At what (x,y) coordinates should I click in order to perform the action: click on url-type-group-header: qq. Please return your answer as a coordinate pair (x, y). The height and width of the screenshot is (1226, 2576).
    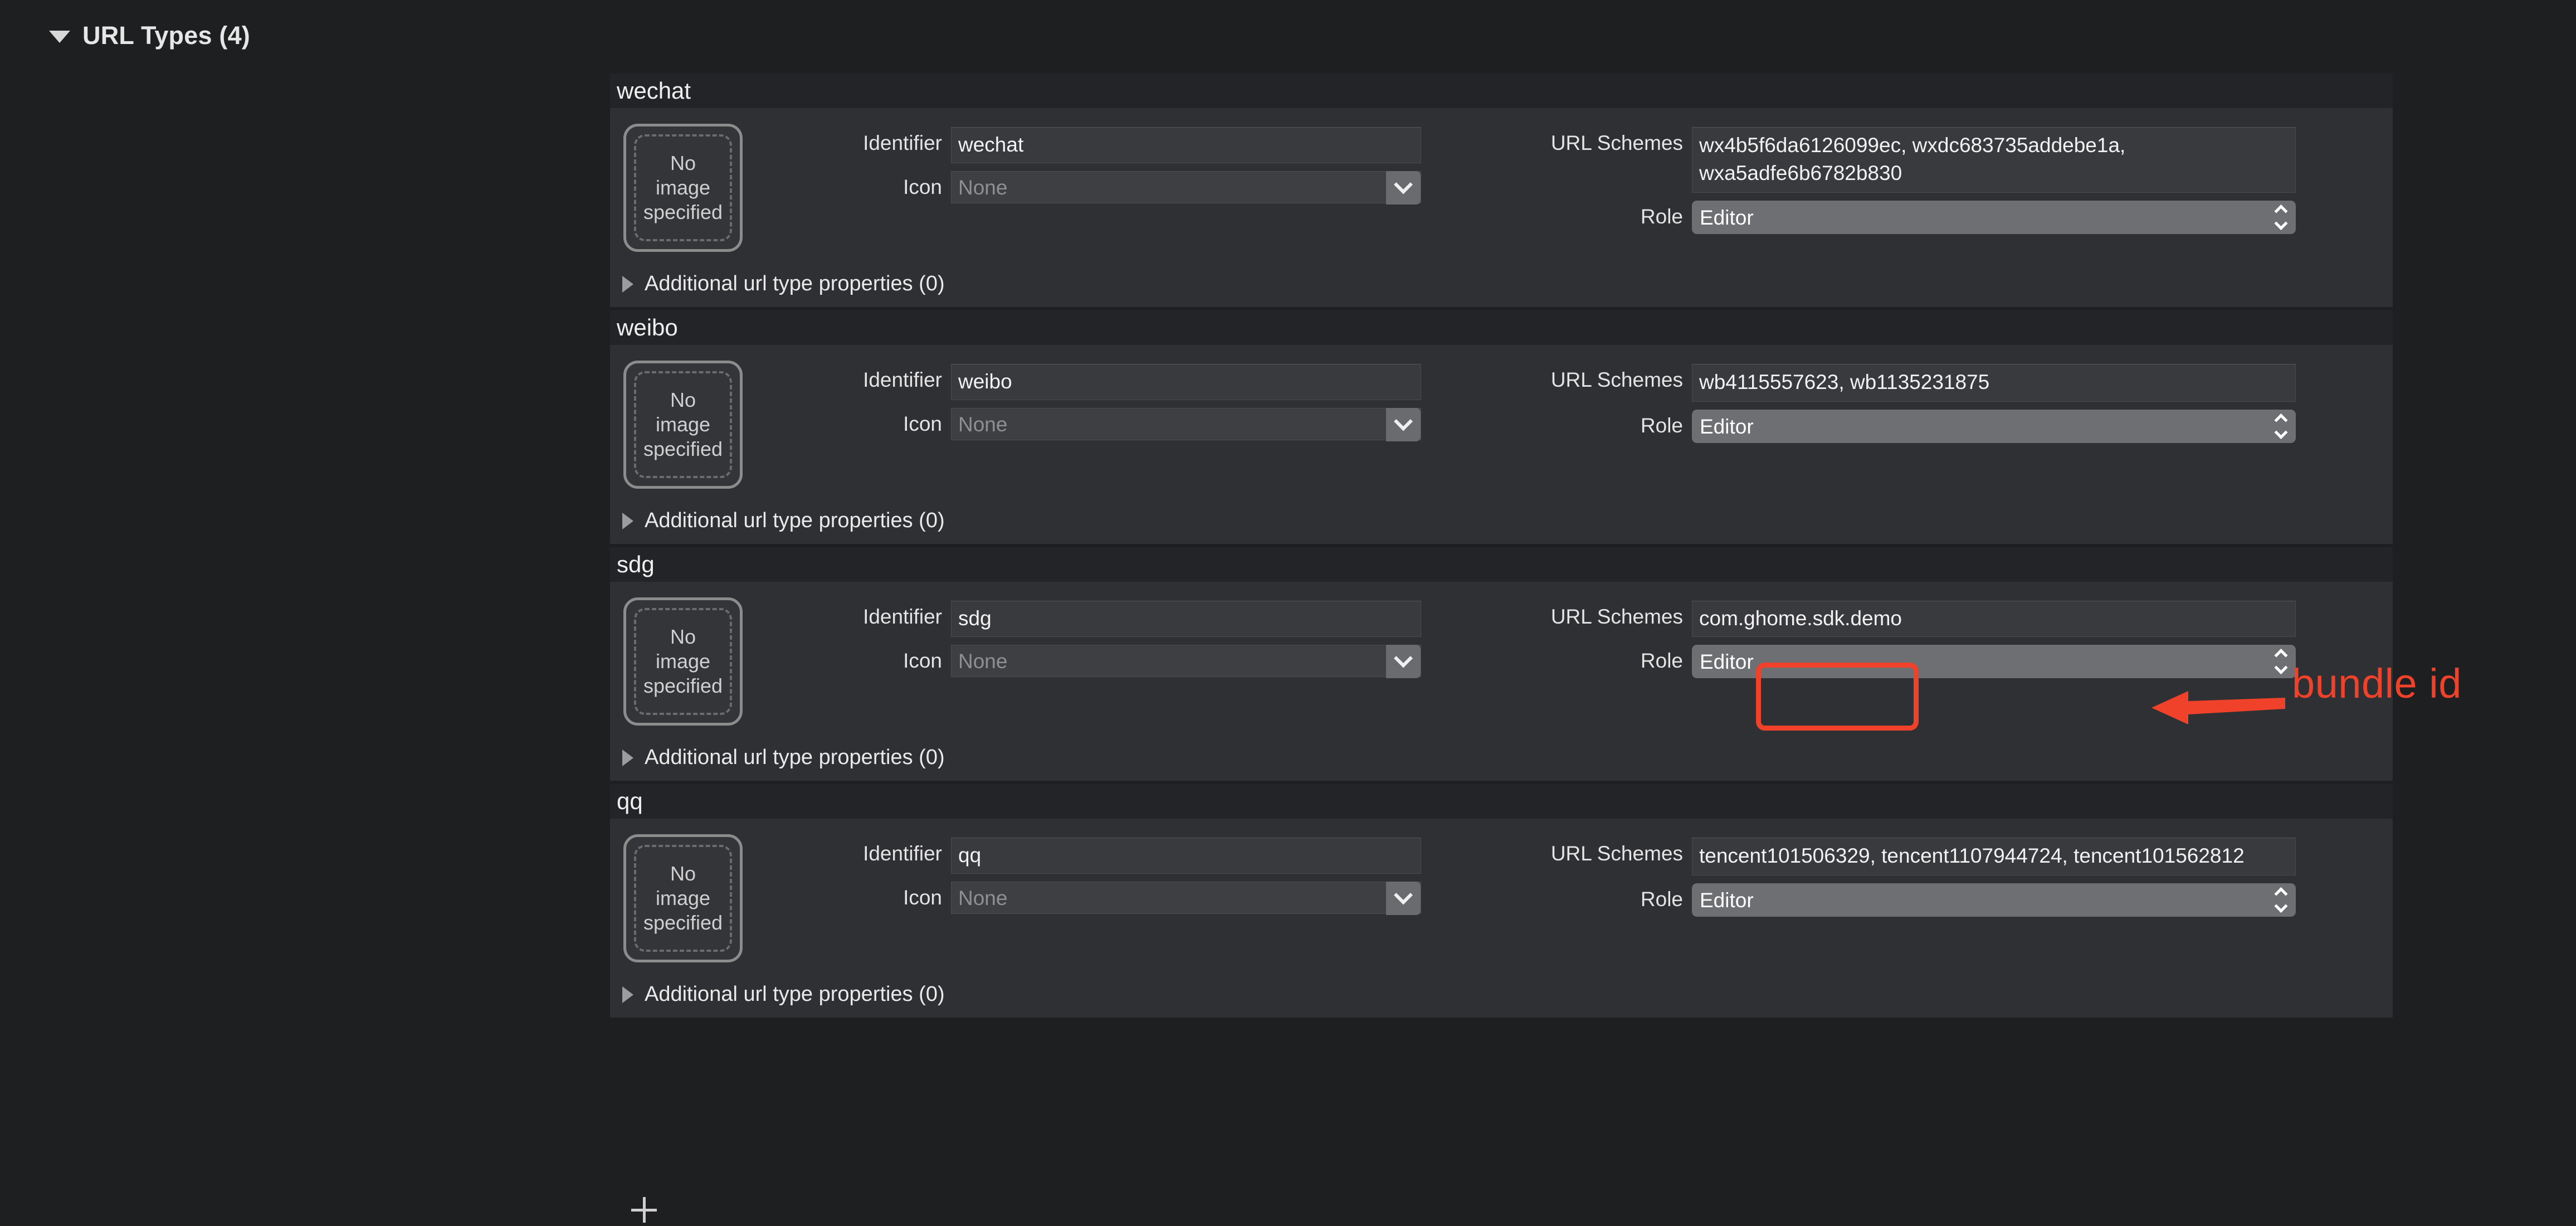
    Looking at the image, I should click on (1501, 801).